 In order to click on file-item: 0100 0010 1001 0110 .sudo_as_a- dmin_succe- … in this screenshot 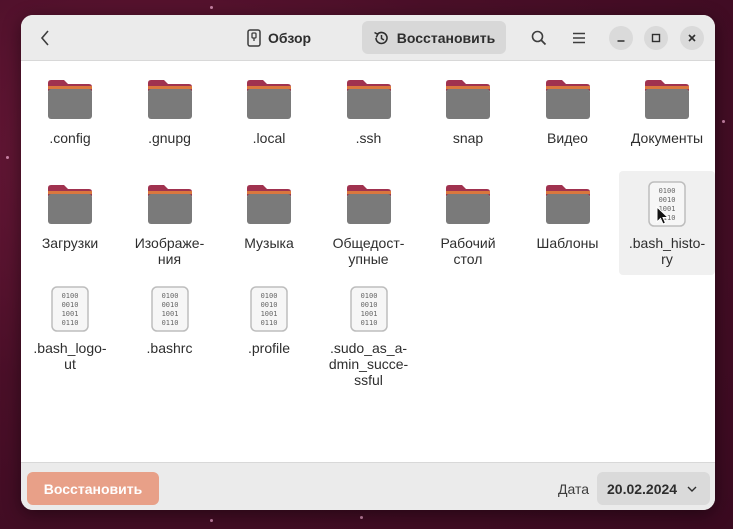, I will do `click(369, 335)`.